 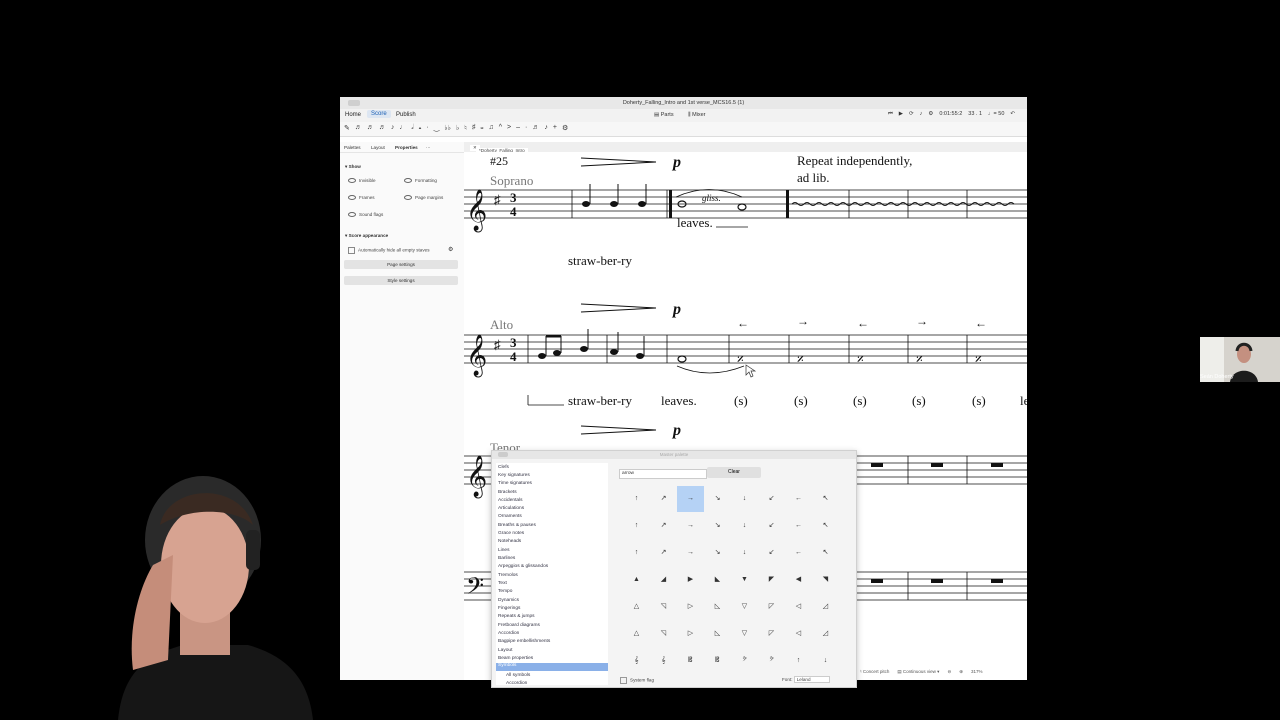 I want to click on category-subitem: Accordion, so click(x=516, y=683).